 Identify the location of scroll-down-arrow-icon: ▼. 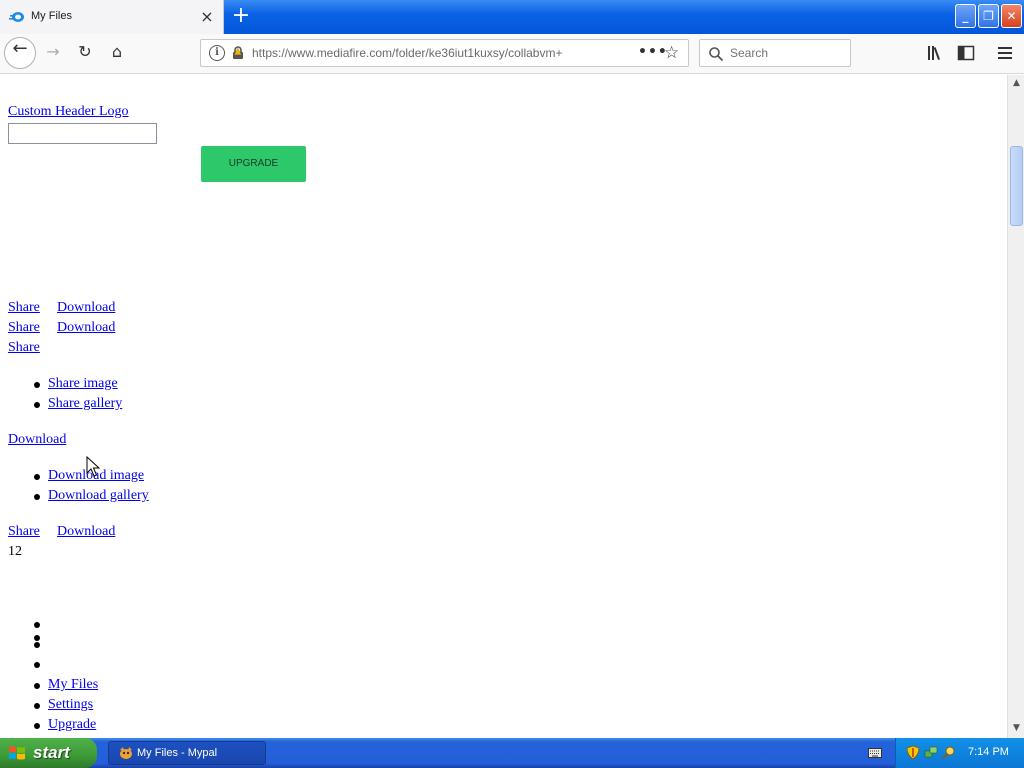
(1016, 728).